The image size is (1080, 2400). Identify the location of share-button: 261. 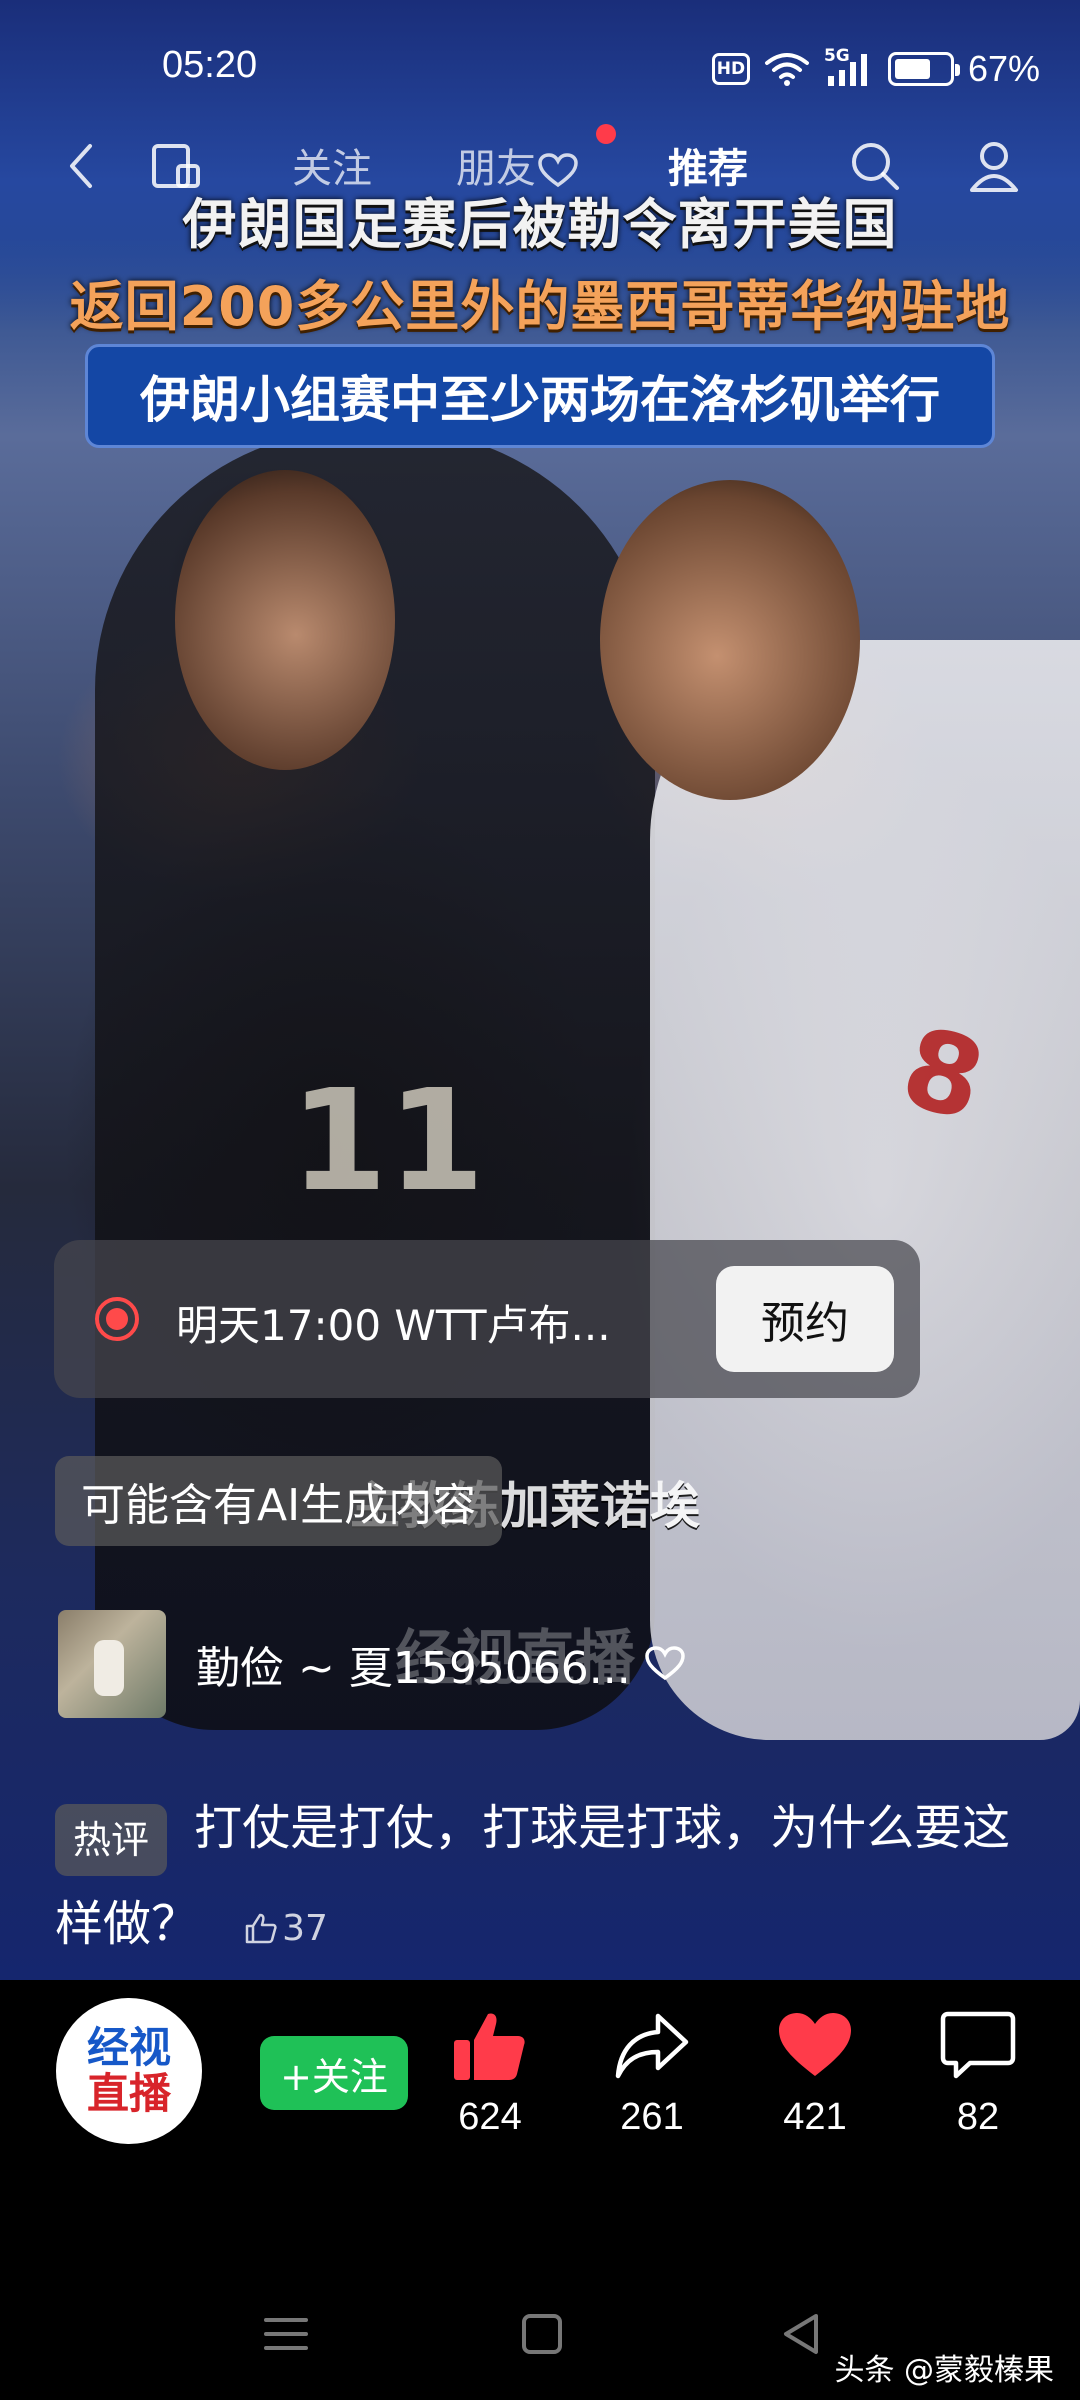
(652, 2074).